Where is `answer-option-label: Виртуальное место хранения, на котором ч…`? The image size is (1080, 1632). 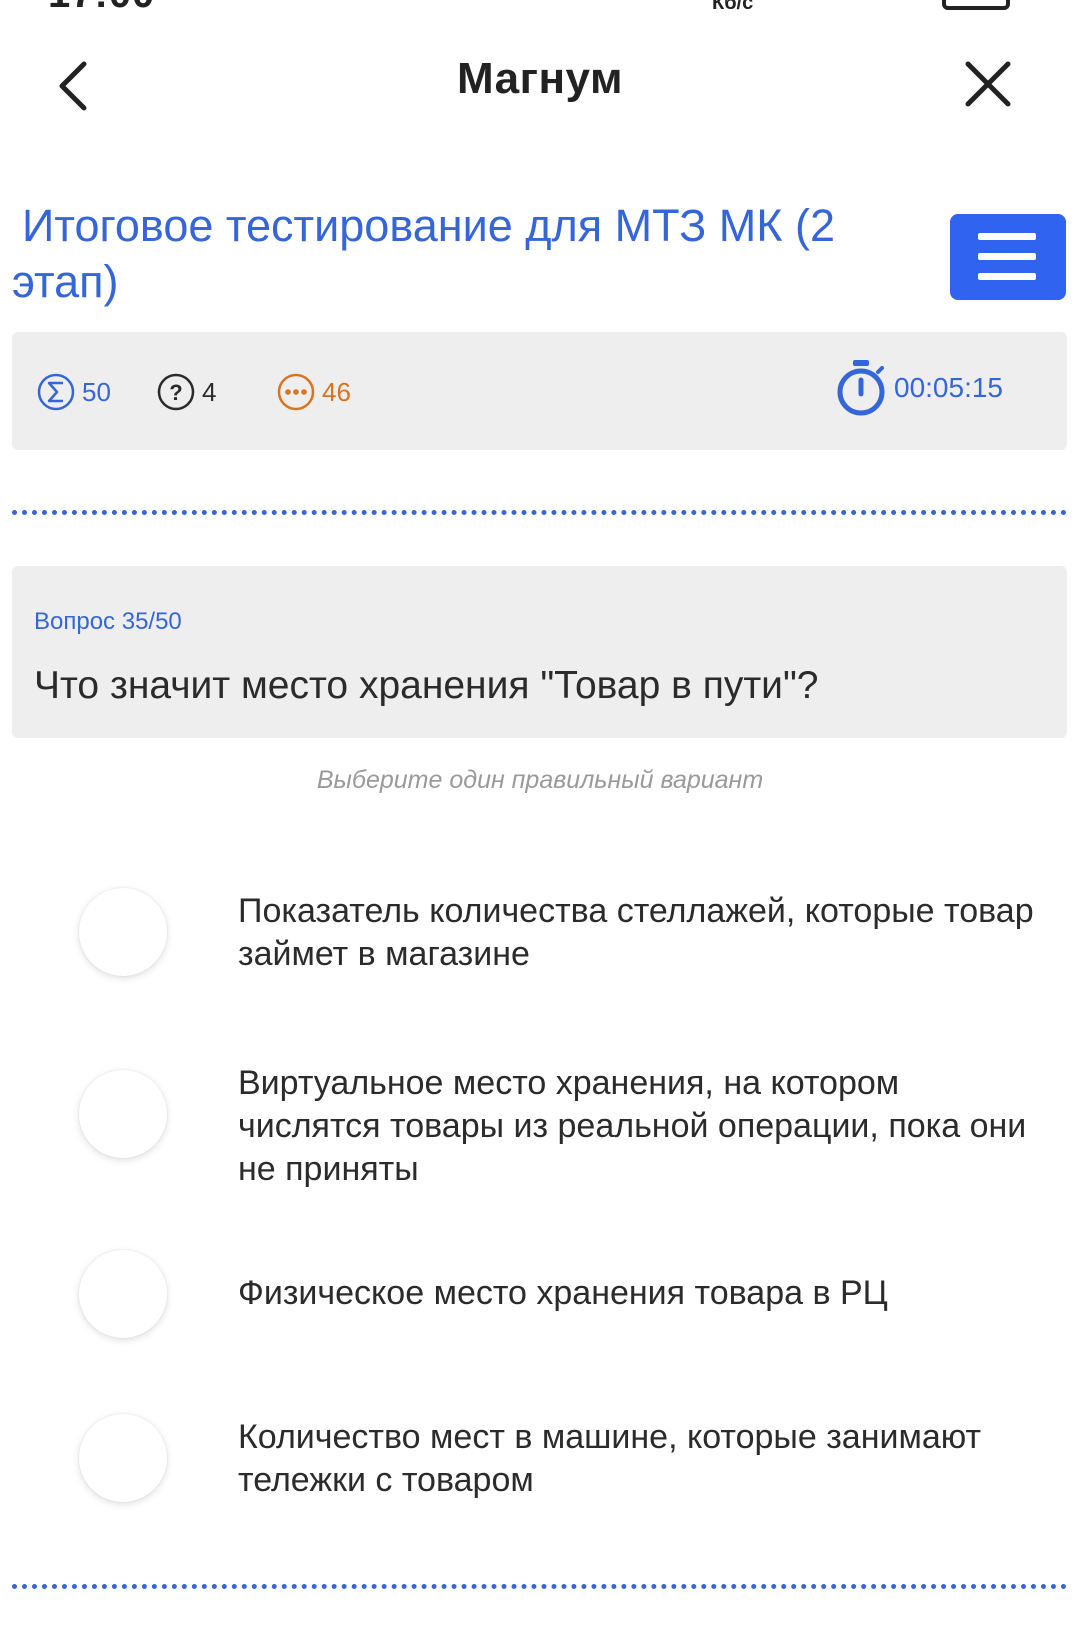 answer-option-label: Виртуальное место хранения, на котором ч… is located at coordinates (632, 1126).